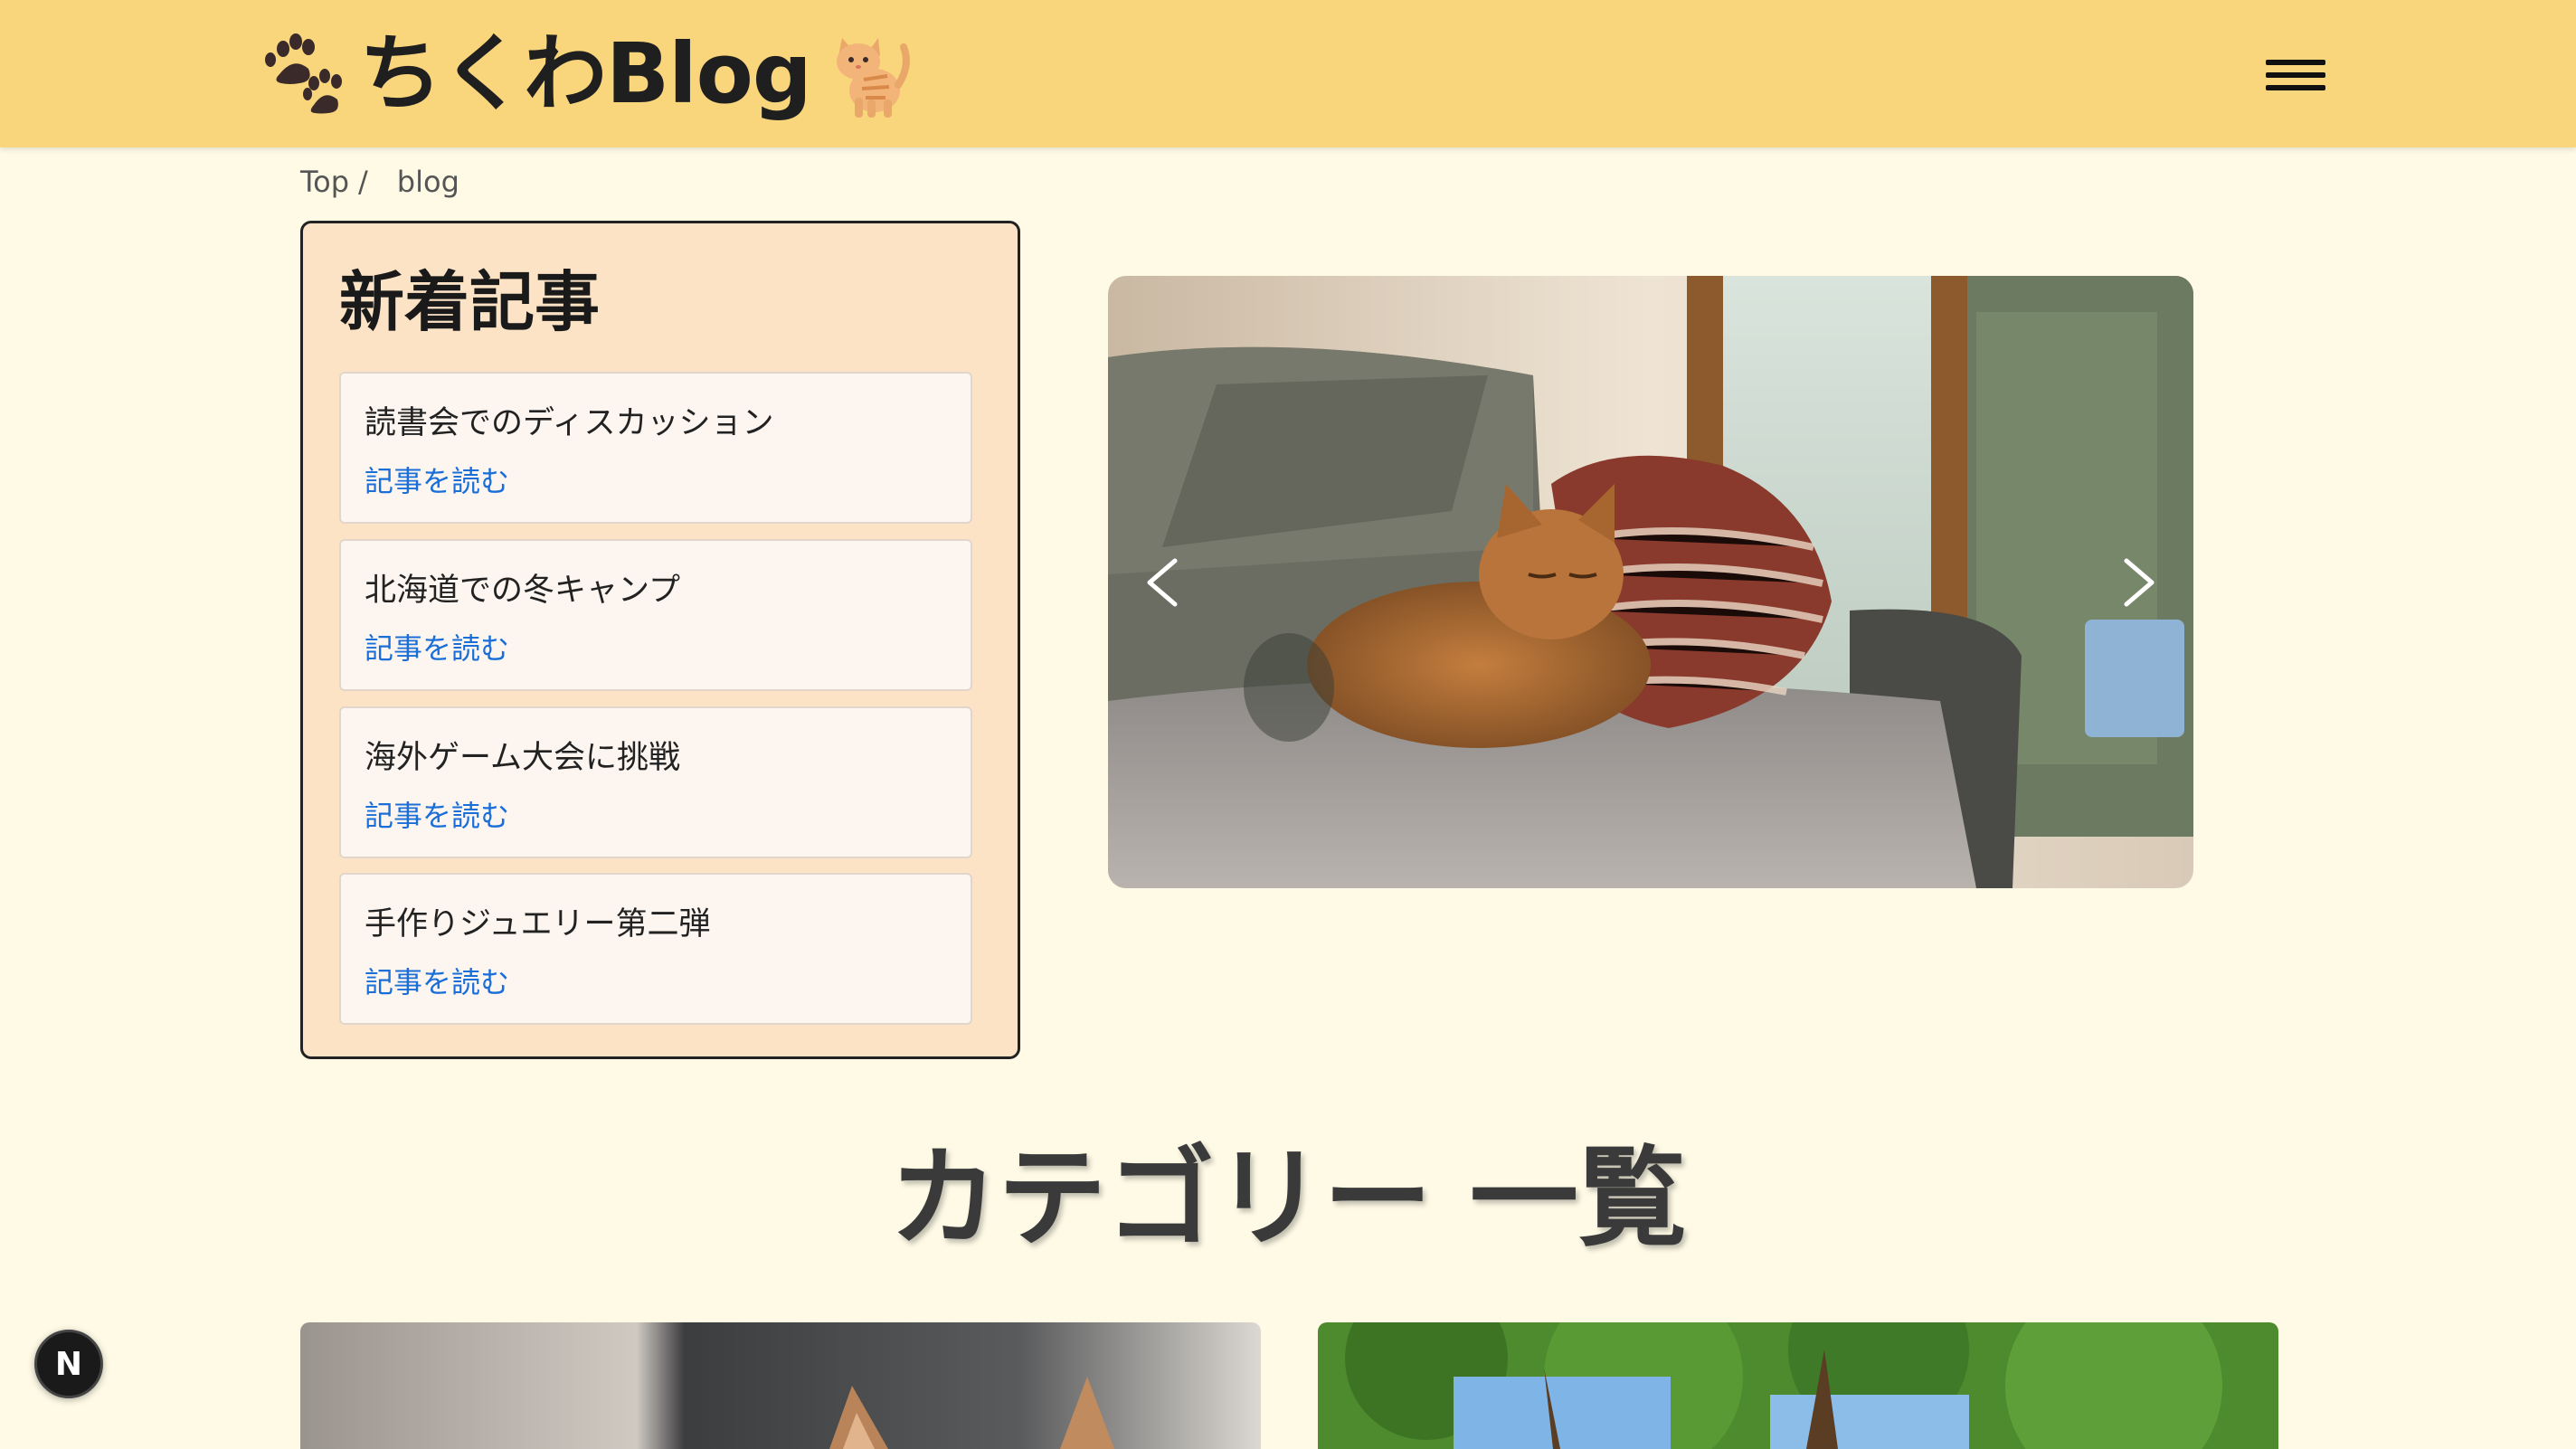  I want to click on breadcrumb-blog: blog, so click(428, 182).